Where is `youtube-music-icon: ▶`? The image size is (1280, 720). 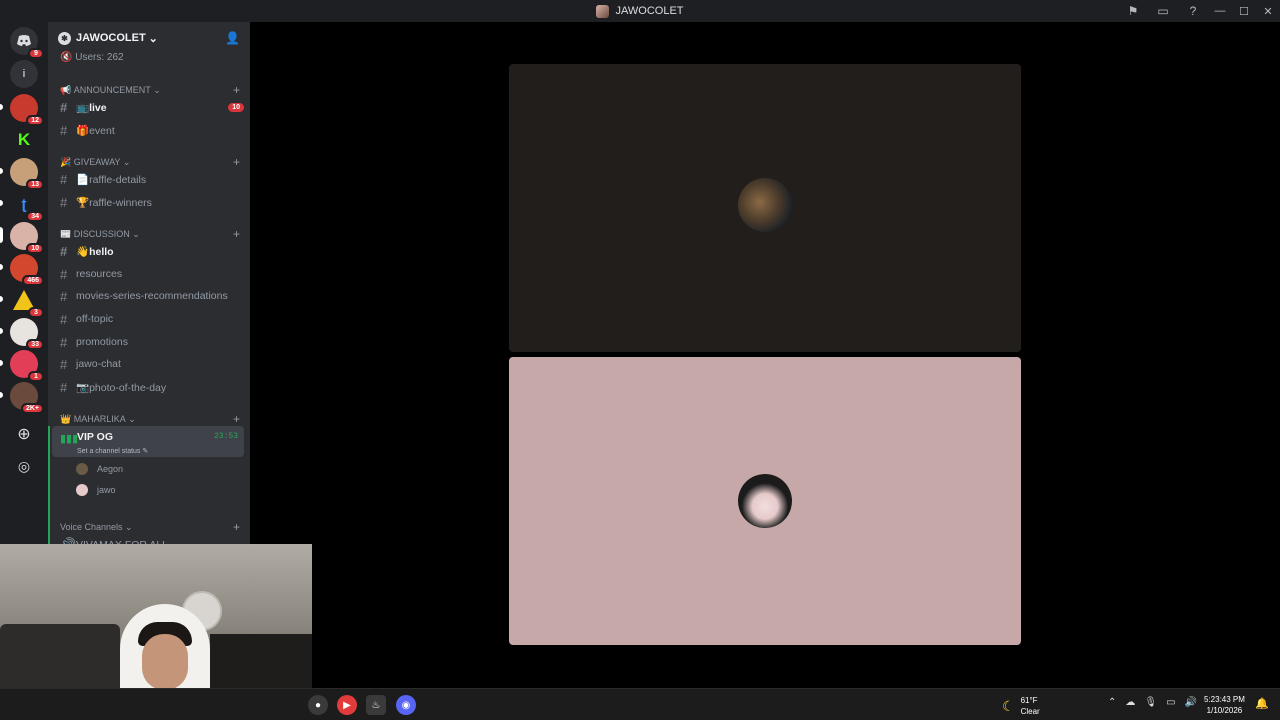 youtube-music-icon: ▶ is located at coordinates (347, 705).